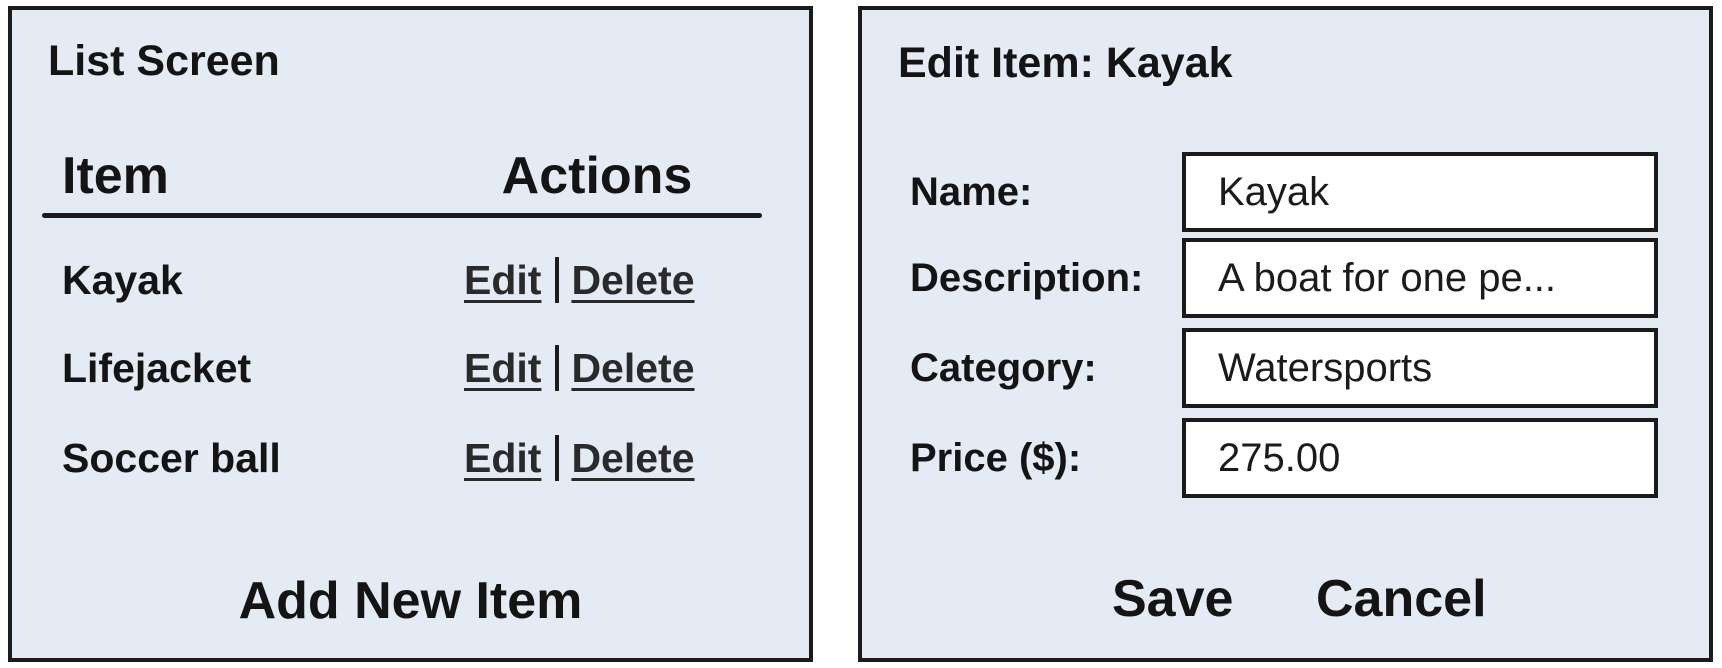 The image size is (1722, 668). I want to click on header-divider, so click(402, 215).